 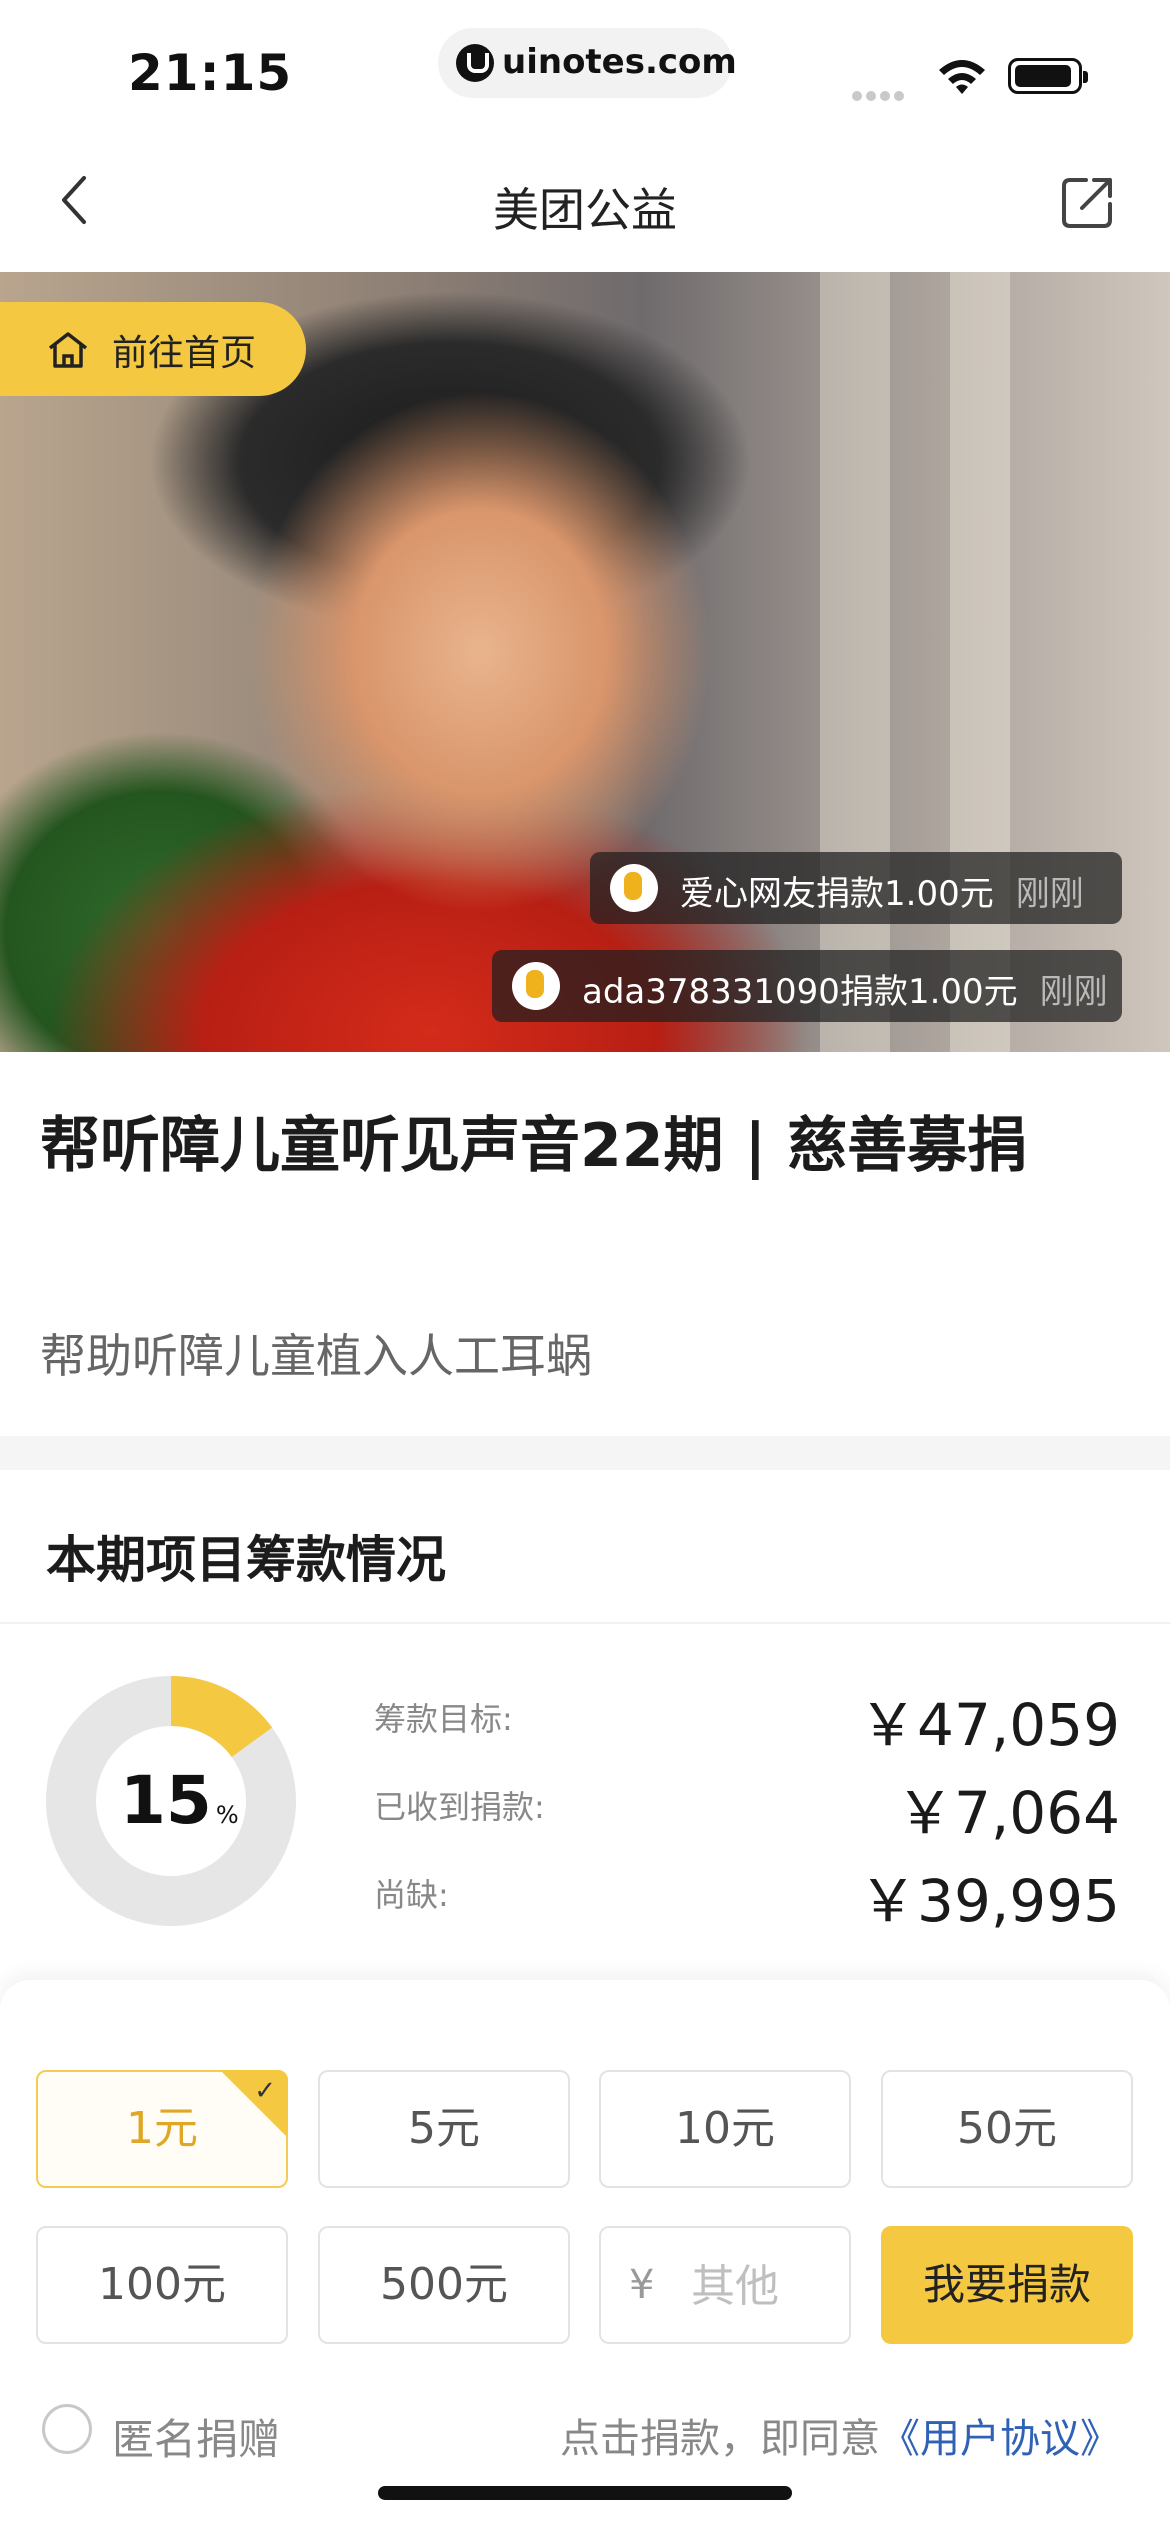 What do you see at coordinates (585, 210) in the screenshot?
I see `page-title: 美团公益` at bounding box center [585, 210].